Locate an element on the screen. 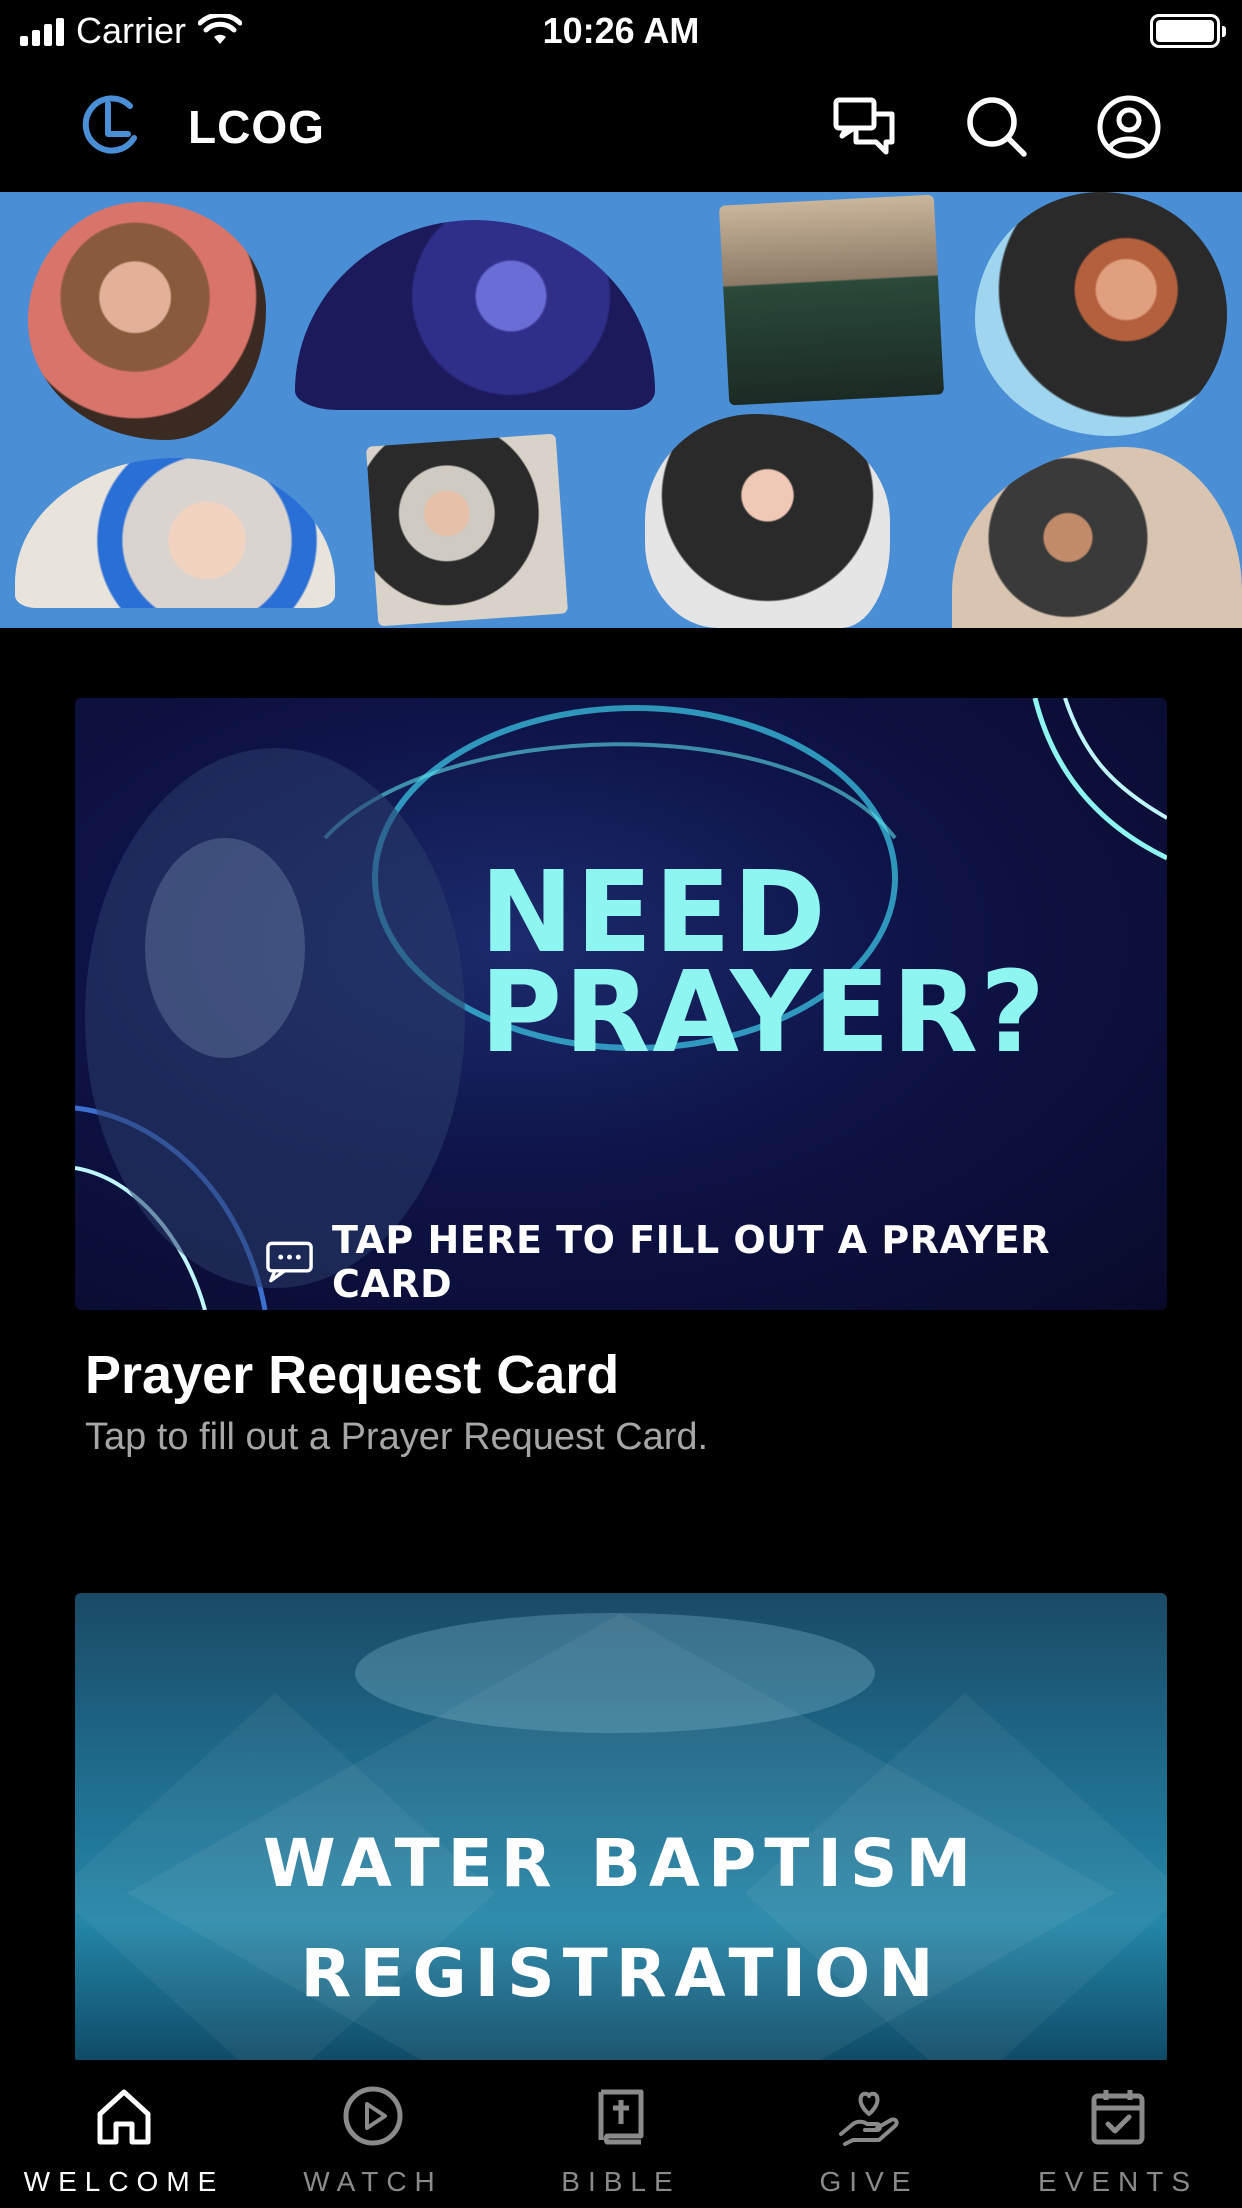  tab-label: WATCH is located at coordinates (373, 2181).